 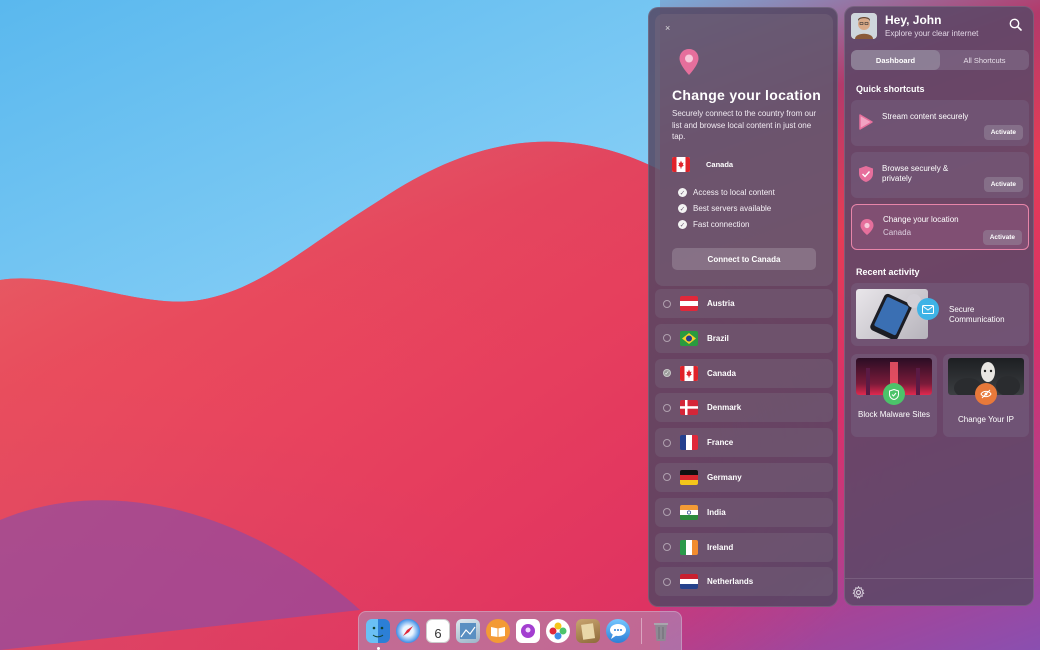 What do you see at coordinates (720, 443) in the screenshot?
I see `country-name: France` at bounding box center [720, 443].